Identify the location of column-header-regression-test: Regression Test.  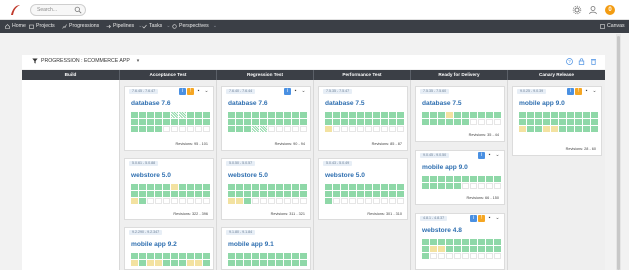
(265, 75).